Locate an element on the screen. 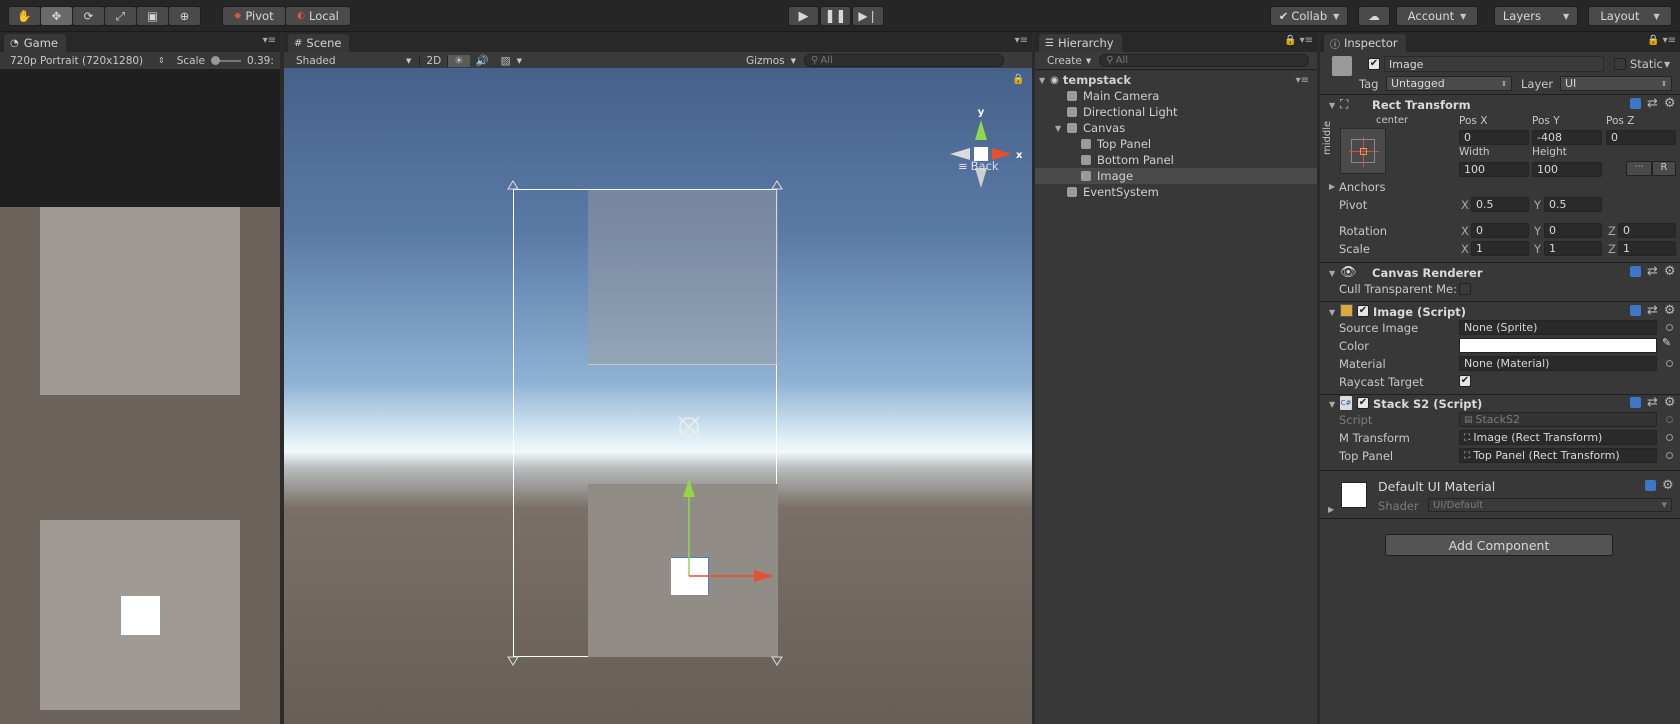 The height and width of the screenshot is (724, 1680). anchors-foldout-icon: ▶ is located at coordinates (1332, 186).